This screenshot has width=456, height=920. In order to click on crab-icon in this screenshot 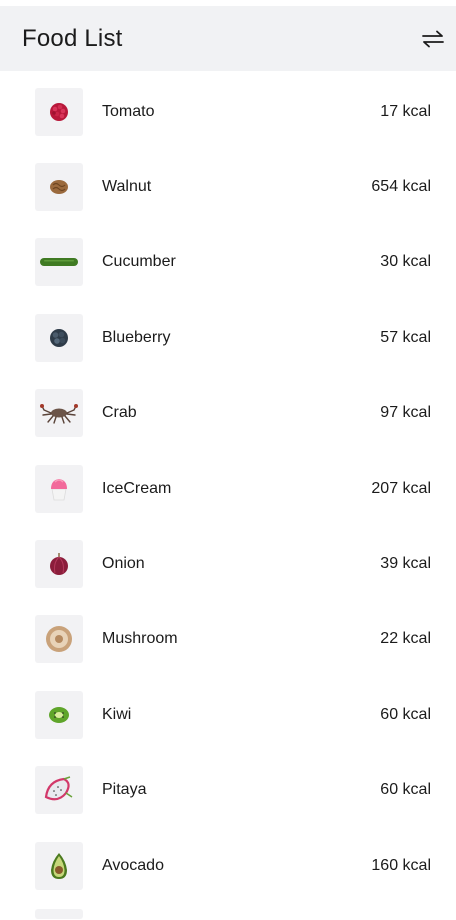, I will do `click(59, 413)`.